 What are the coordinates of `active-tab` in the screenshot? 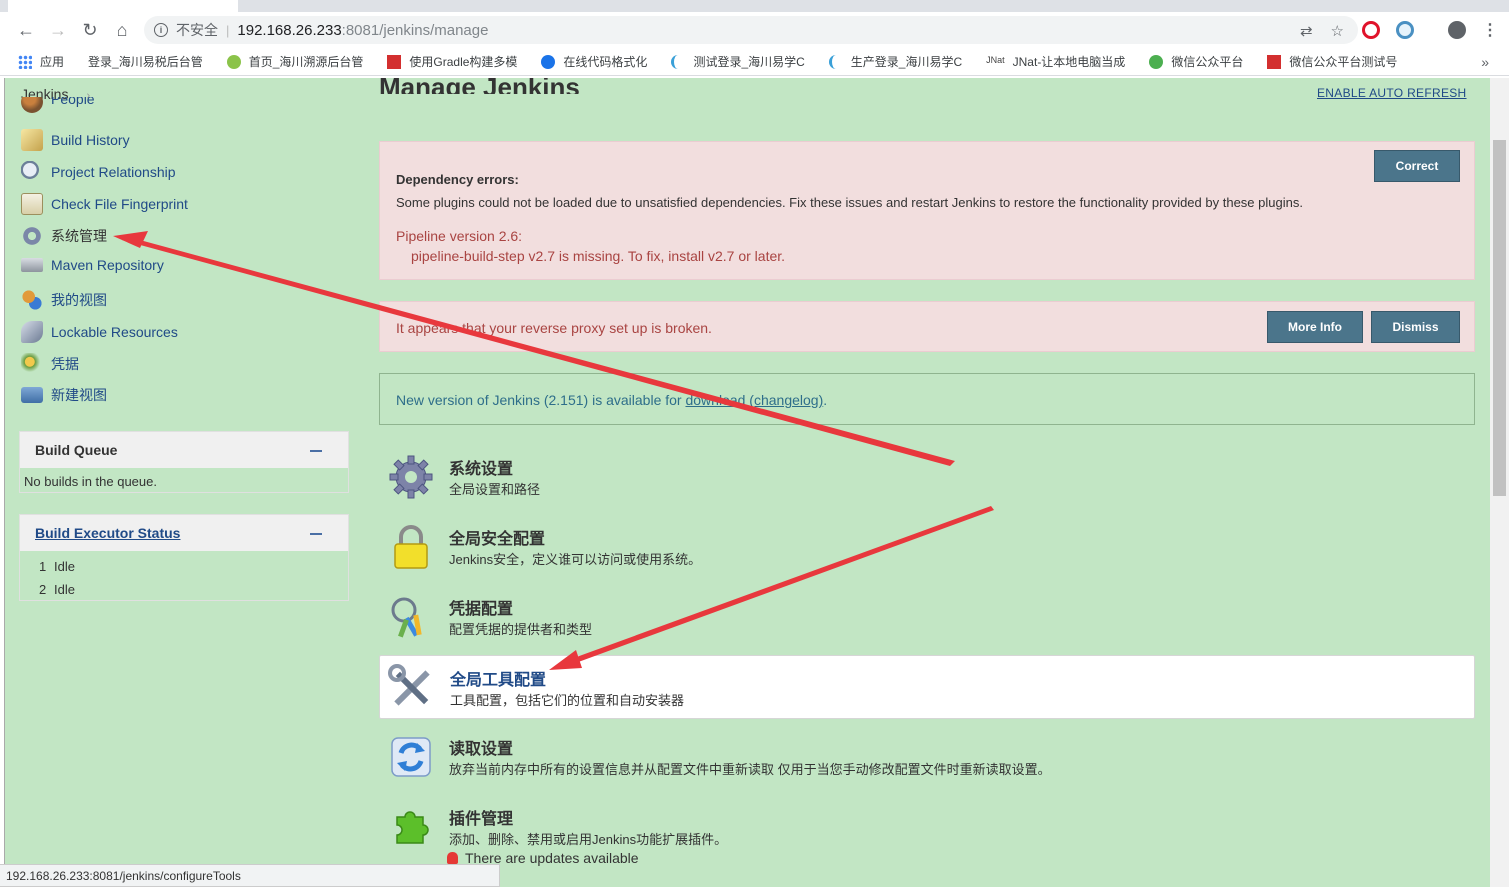 It's located at (123, 6).